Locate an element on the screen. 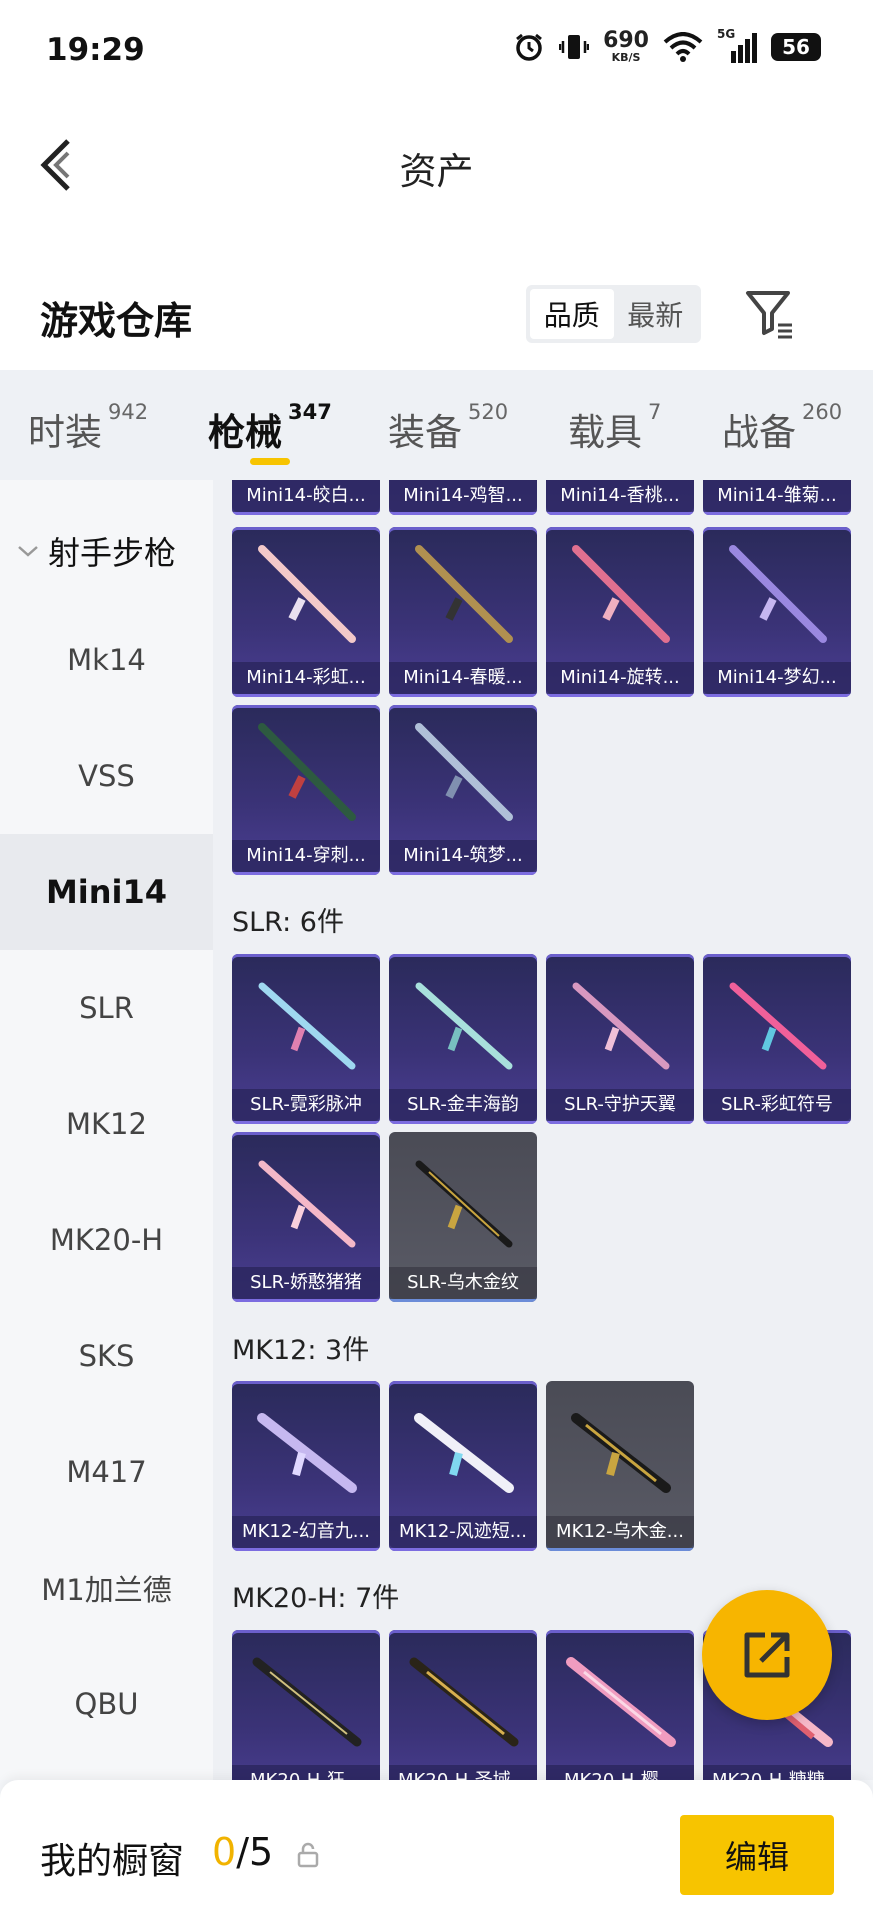 The height and width of the screenshot is (1920, 873). active-tab-indicator is located at coordinates (270, 461).